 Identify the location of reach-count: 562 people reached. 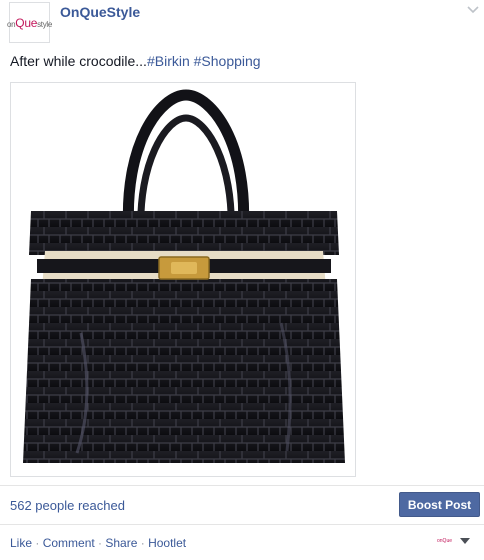
(67, 505).